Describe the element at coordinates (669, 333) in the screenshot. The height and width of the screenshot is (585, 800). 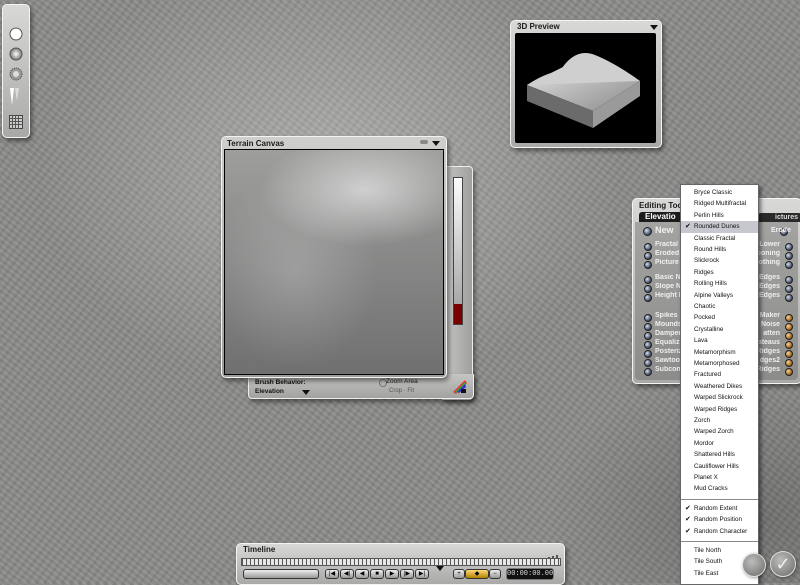
I see `left-tool-label: Dampen` at that location.